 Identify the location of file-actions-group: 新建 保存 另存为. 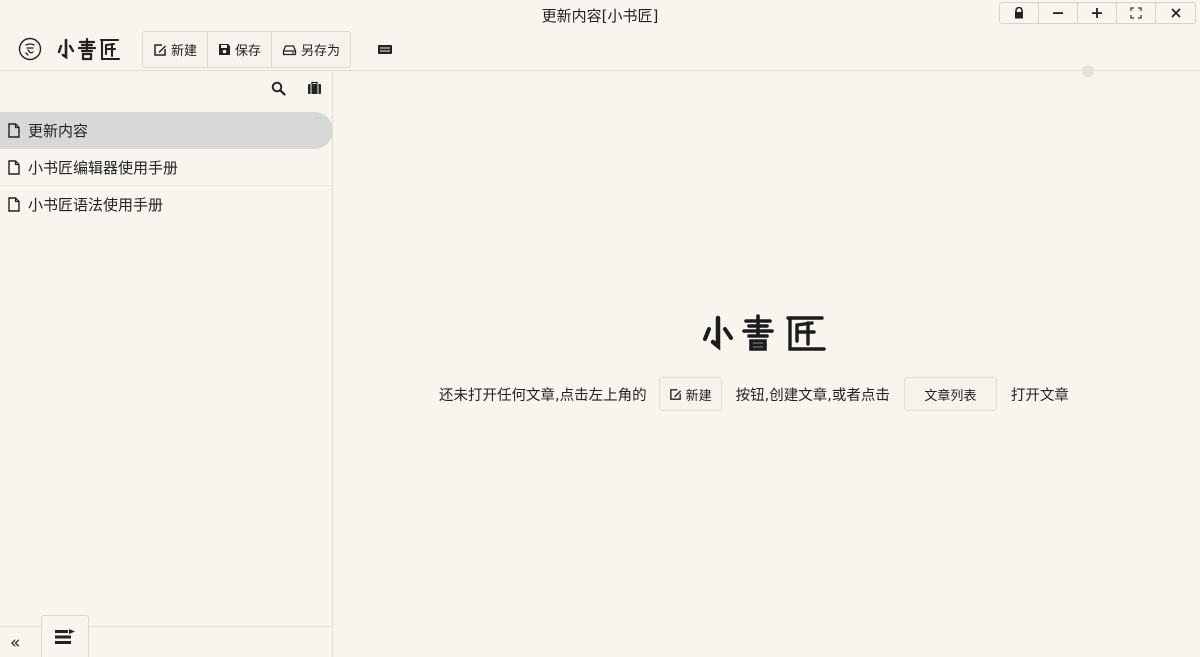
(247, 49).